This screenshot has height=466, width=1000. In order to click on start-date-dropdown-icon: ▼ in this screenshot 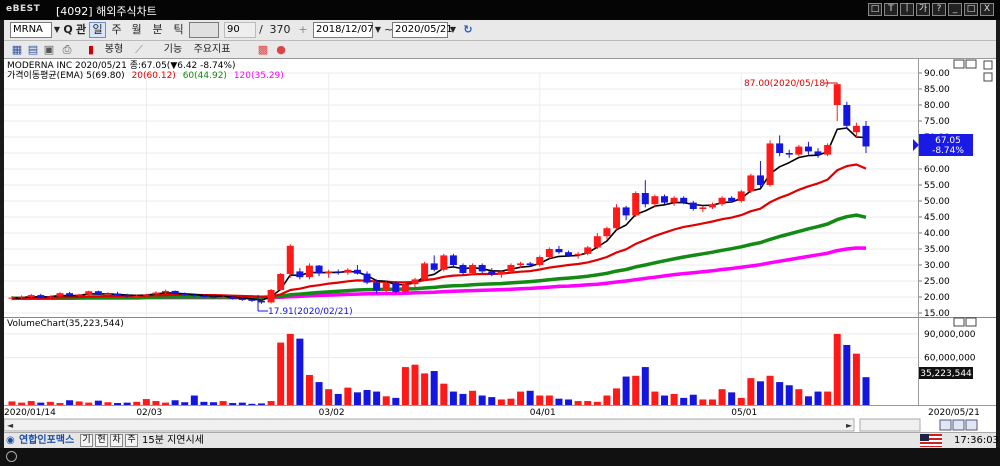, I will do `click(378, 30)`.